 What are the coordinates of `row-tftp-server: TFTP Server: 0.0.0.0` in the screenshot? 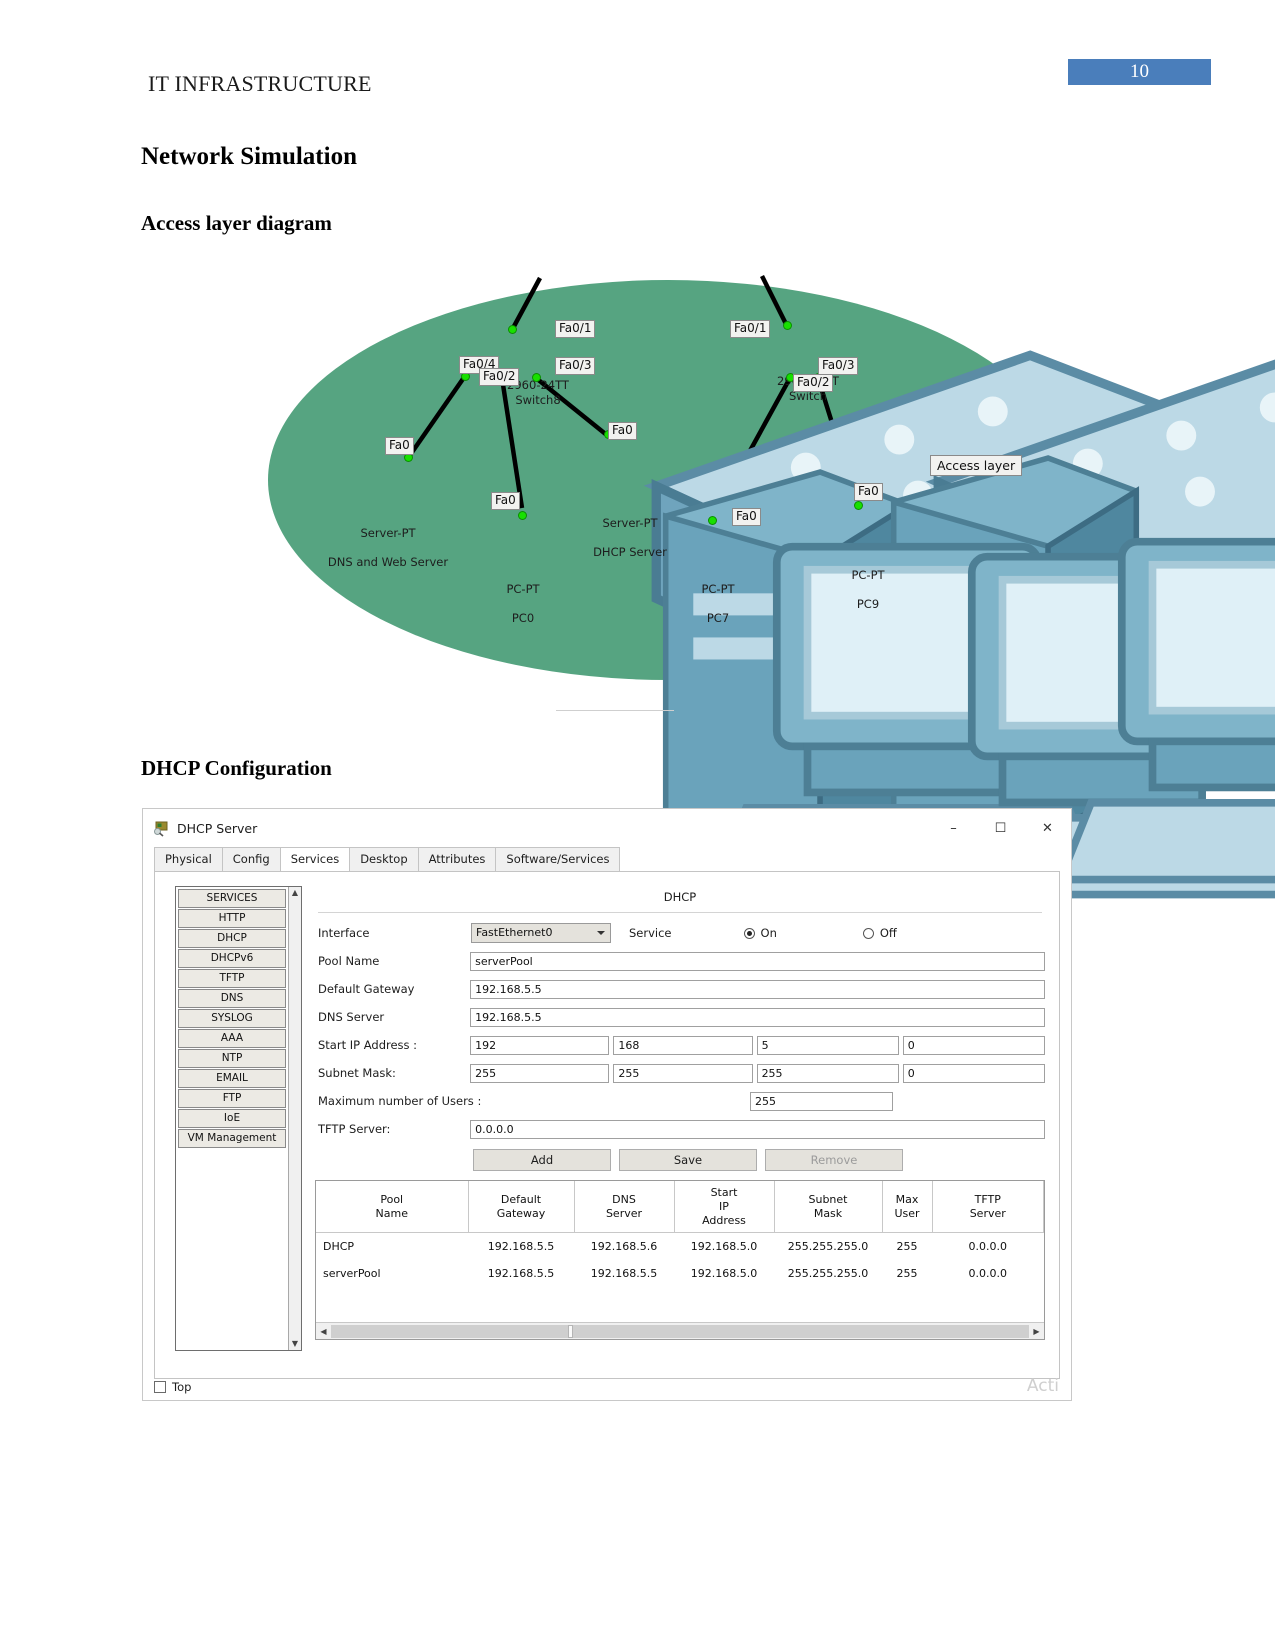 It's located at (680, 1129).